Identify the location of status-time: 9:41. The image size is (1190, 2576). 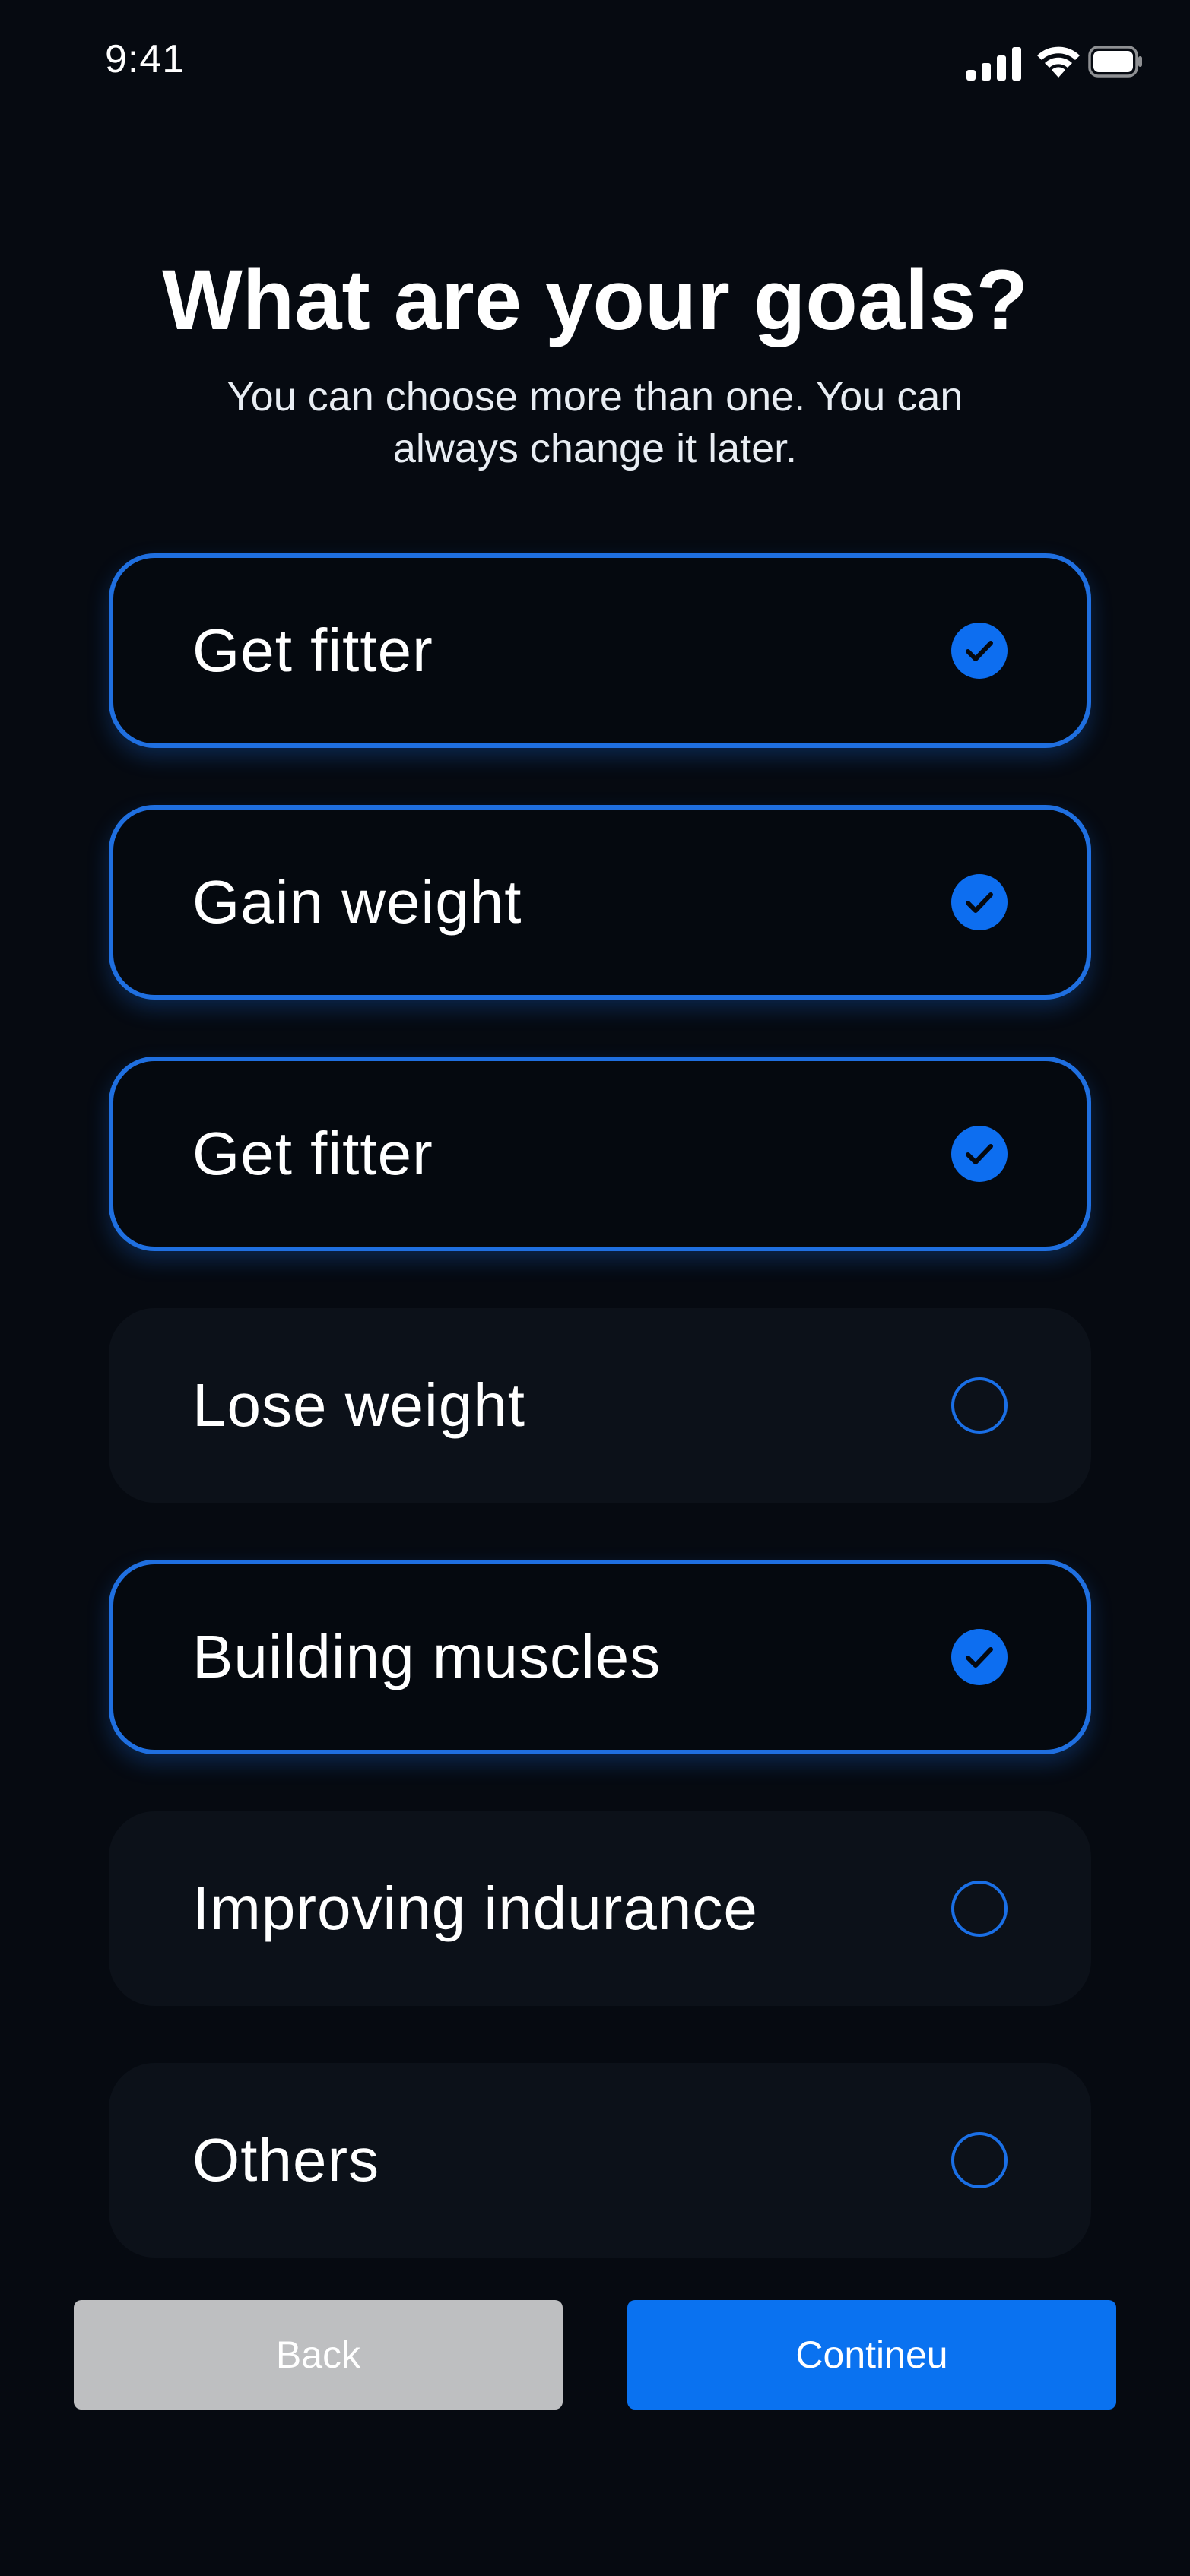
(145, 59).